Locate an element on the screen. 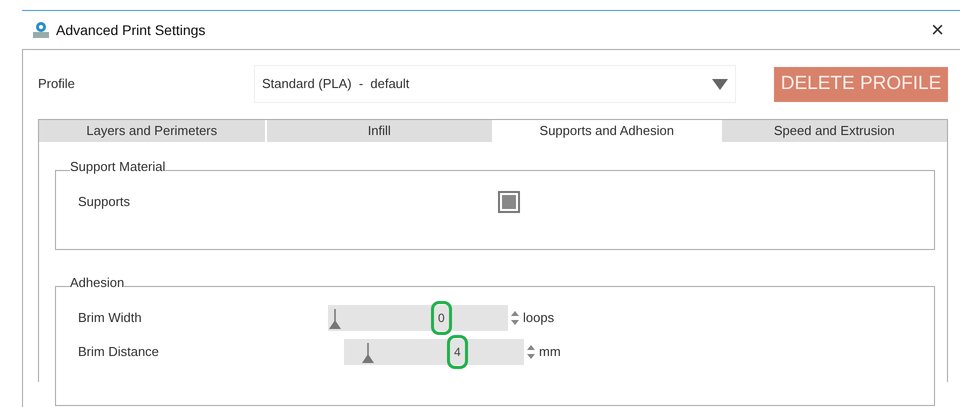  tab: Layers and Perimeters is located at coordinates (152, 131).